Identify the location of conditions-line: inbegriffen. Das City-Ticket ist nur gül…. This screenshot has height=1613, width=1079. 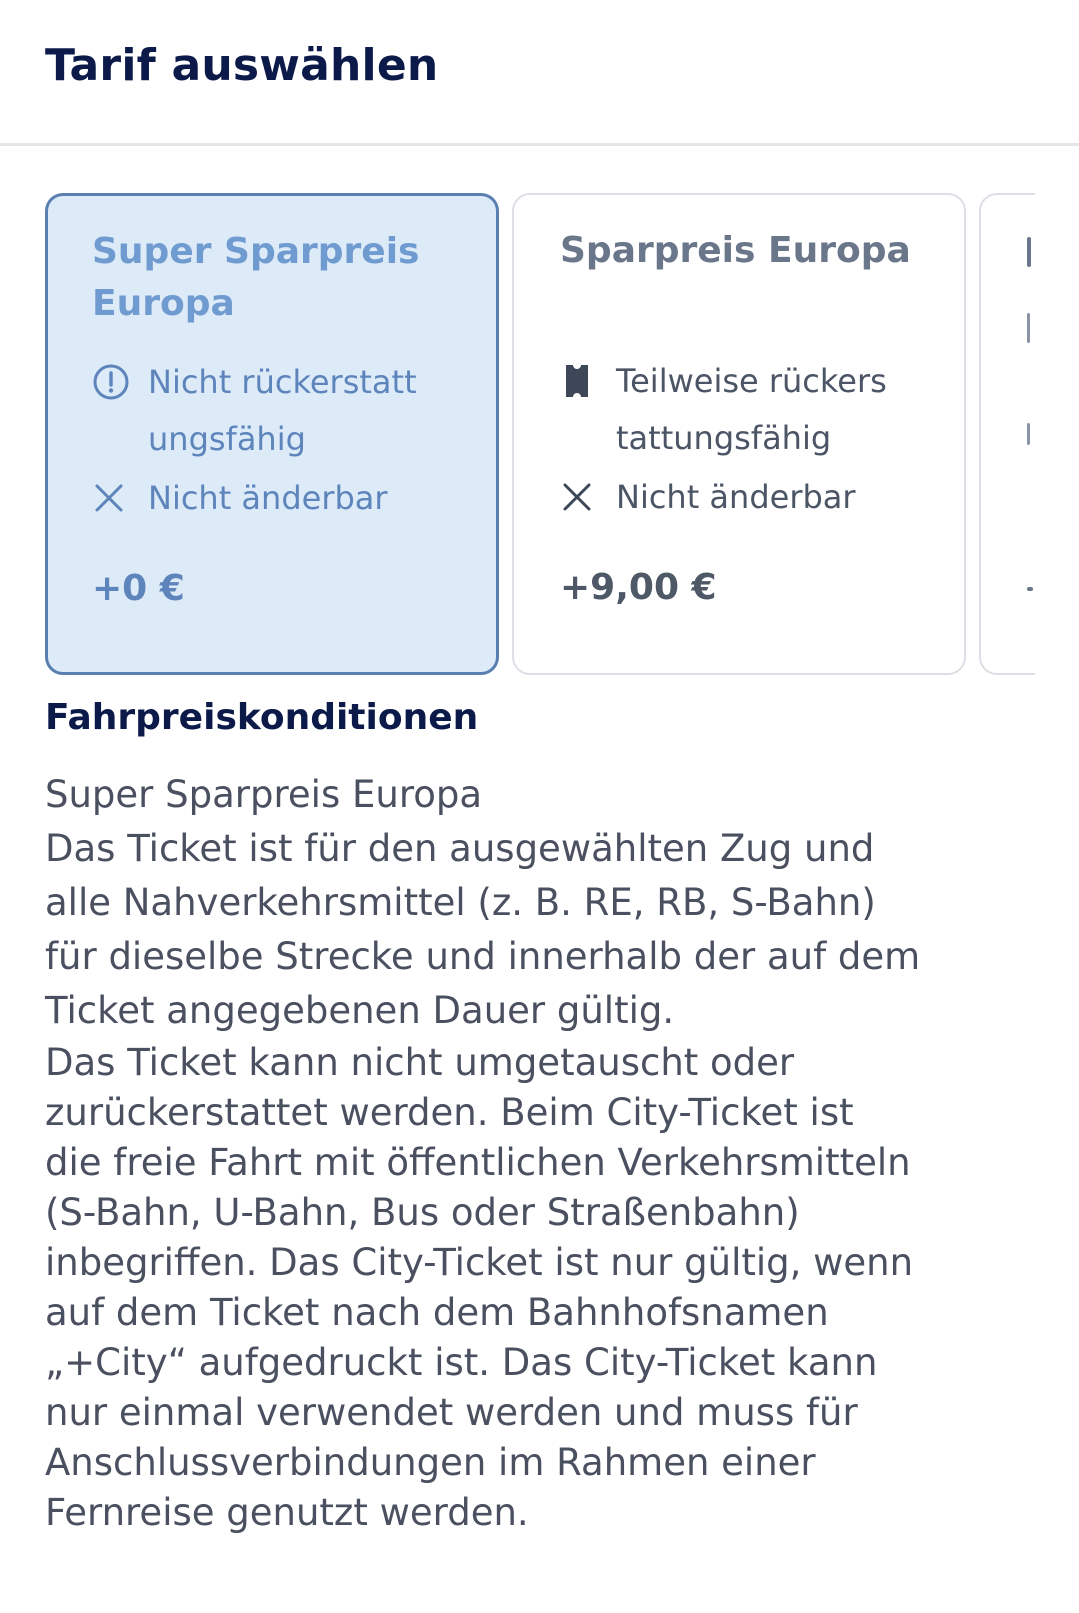
(479, 1262).